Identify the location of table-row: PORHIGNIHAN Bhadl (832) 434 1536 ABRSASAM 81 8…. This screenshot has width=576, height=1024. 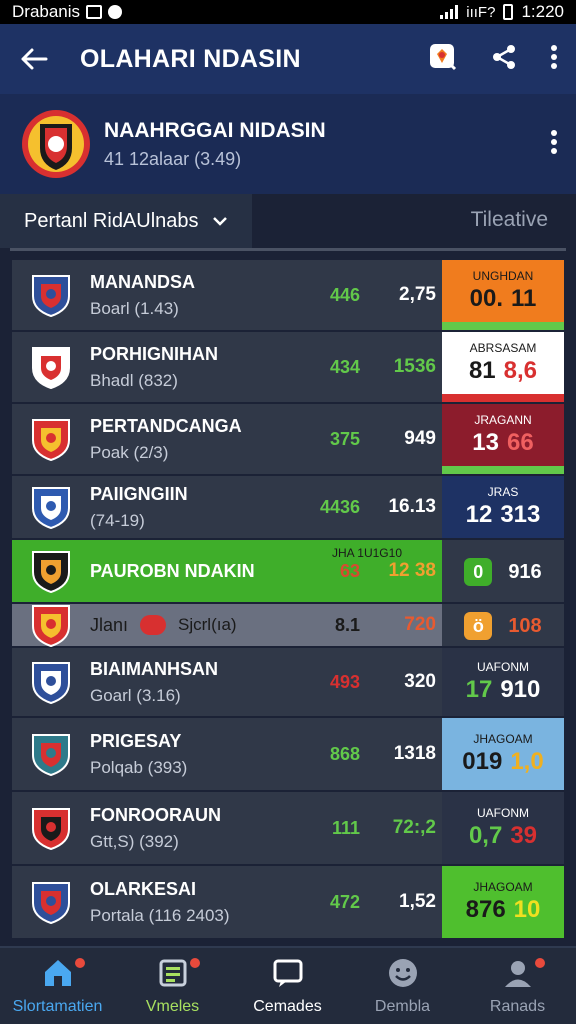
(288, 367).